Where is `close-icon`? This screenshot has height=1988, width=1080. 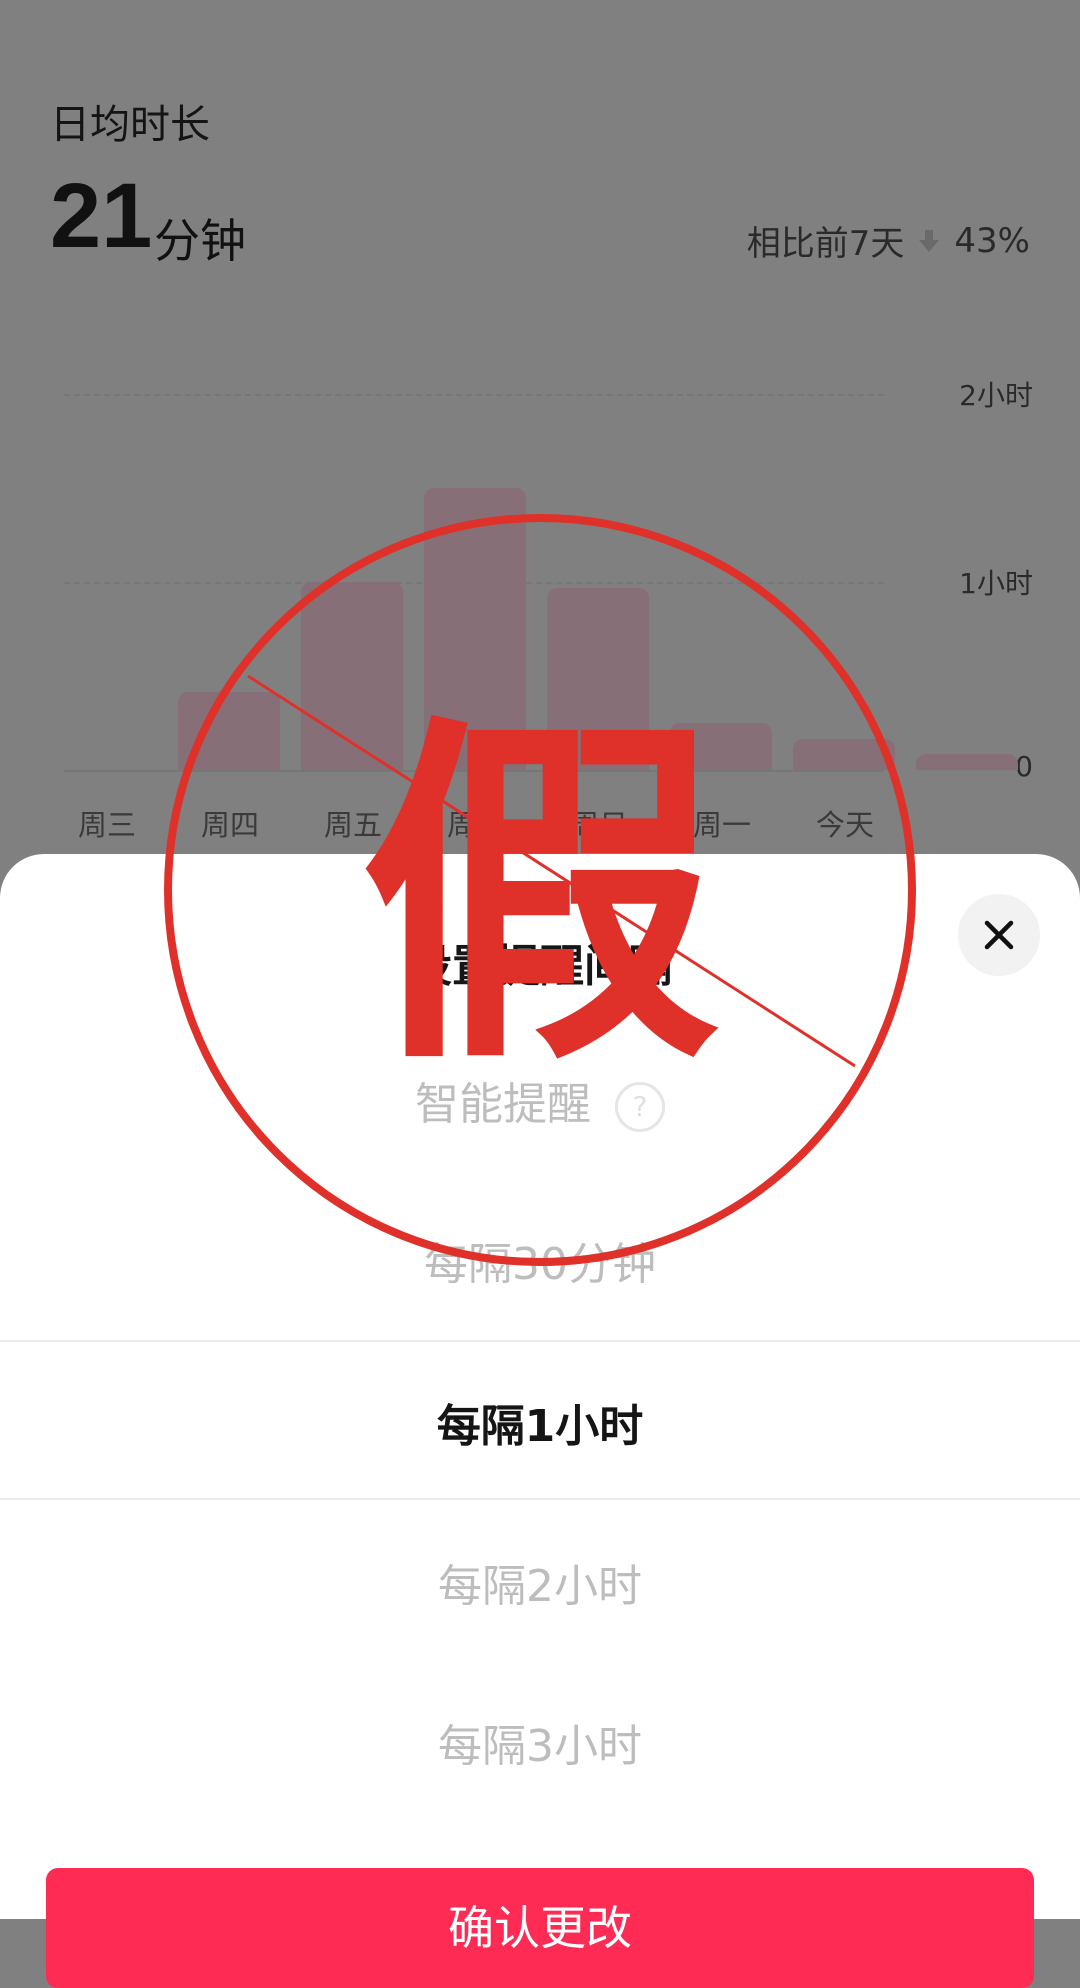
close-icon is located at coordinates (999, 935).